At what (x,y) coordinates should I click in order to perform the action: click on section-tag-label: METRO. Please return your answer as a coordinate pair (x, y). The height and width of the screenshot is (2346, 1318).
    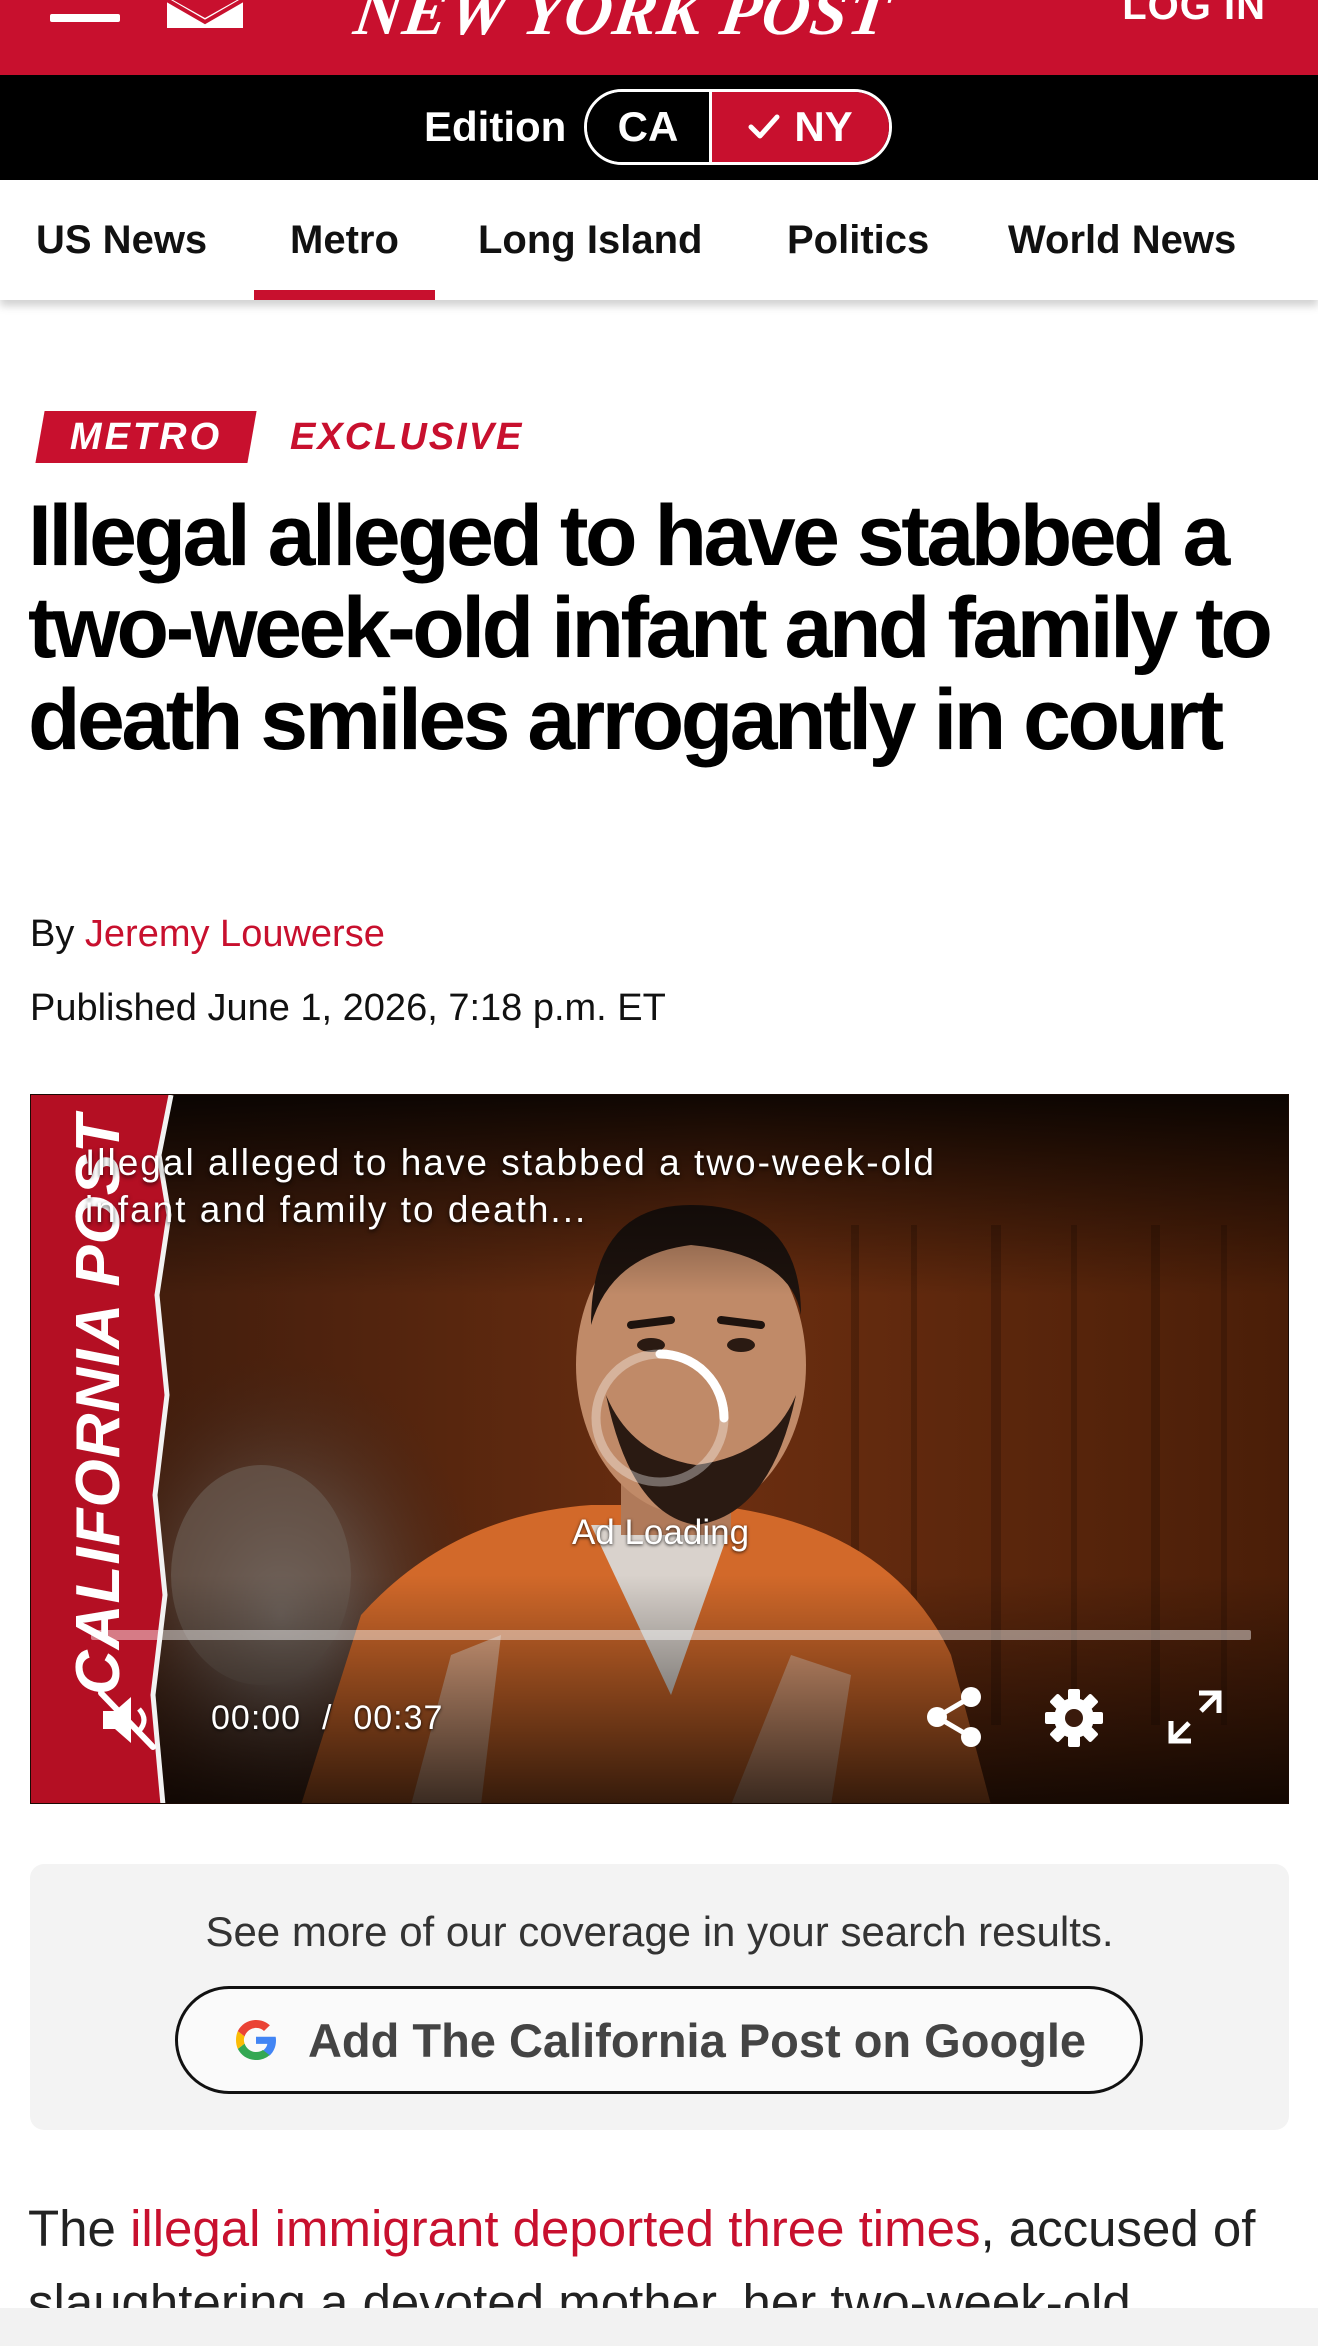
    Looking at the image, I should click on (146, 436).